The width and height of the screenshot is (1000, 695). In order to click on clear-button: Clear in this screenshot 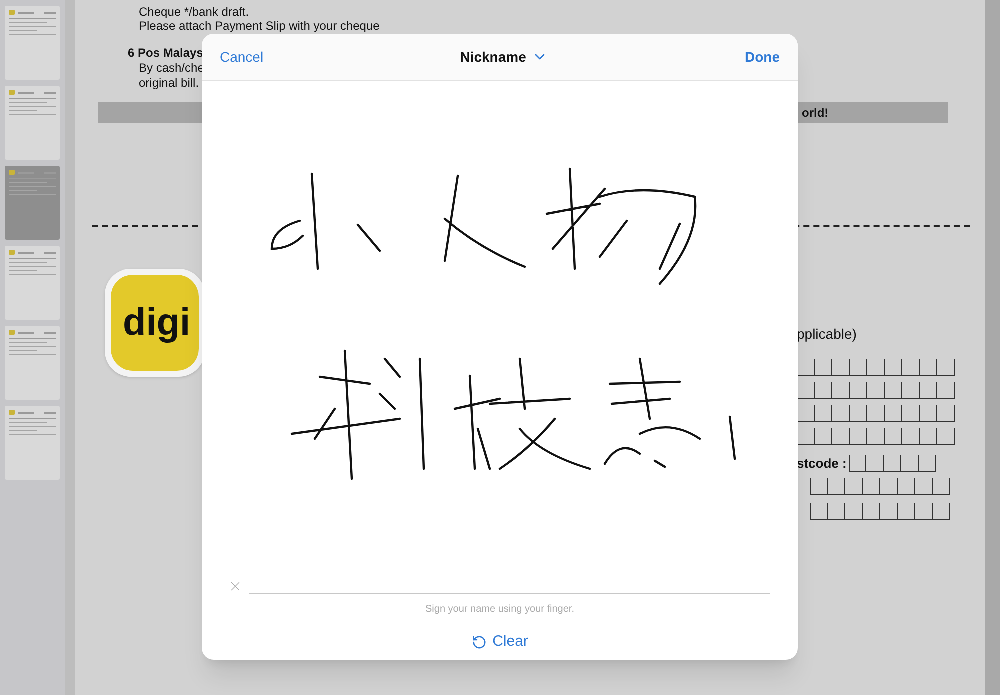, I will do `click(500, 642)`.